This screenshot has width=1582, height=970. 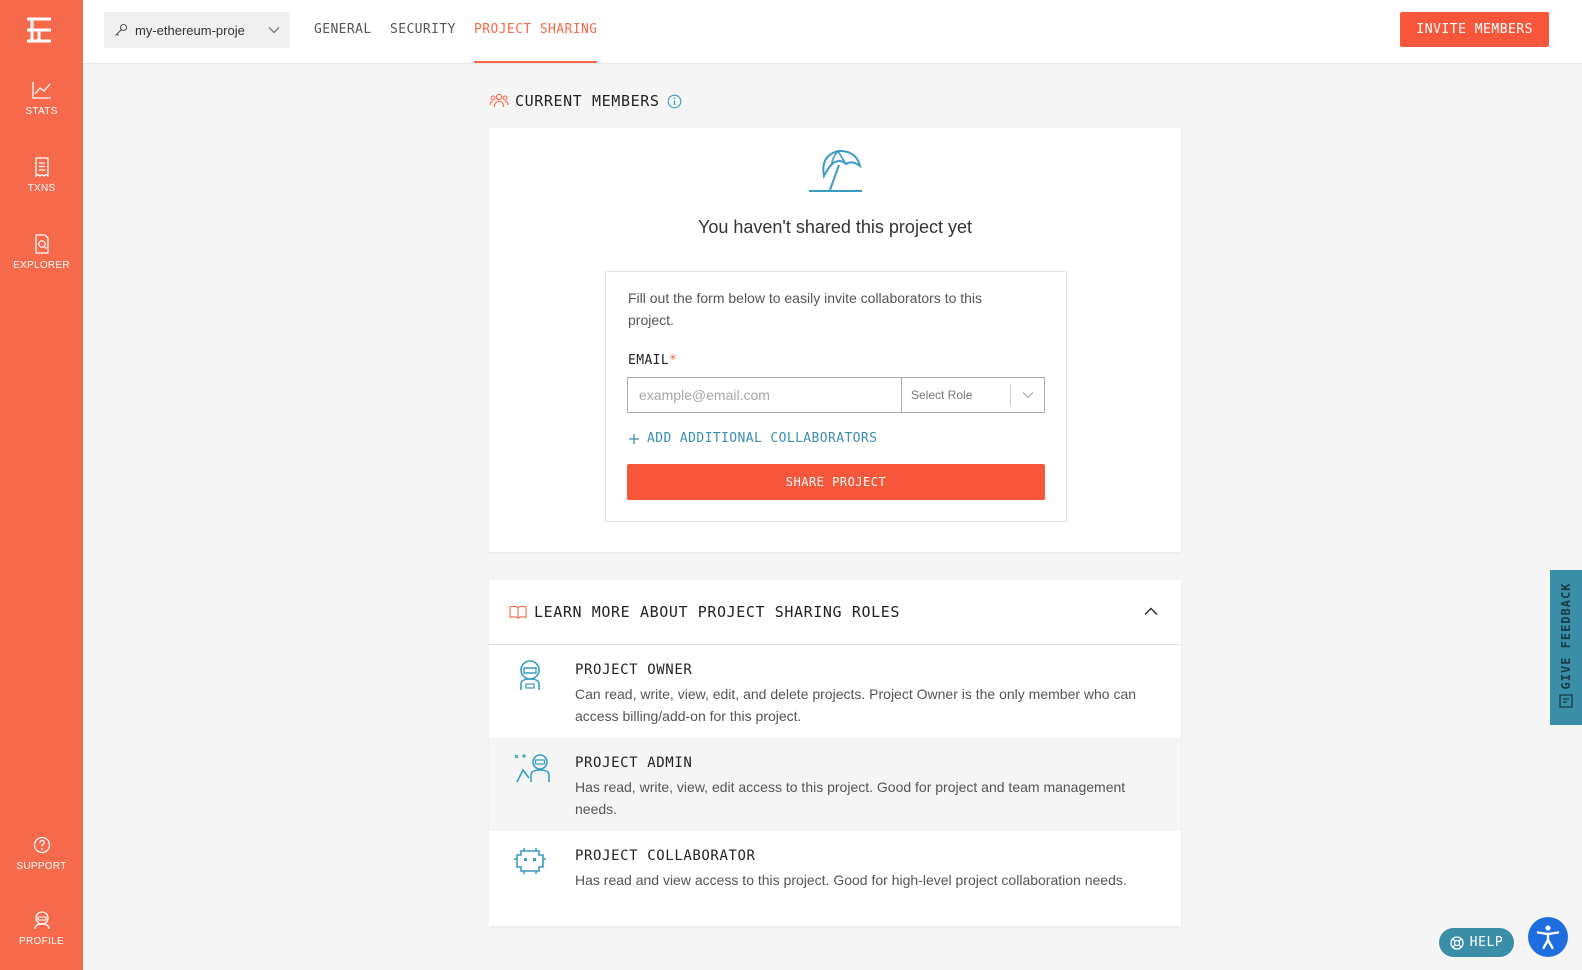 What do you see at coordinates (717, 612) in the screenshot?
I see `section-title: LEARN MORE ABOUT PROJECT SHARING ROLES` at bounding box center [717, 612].